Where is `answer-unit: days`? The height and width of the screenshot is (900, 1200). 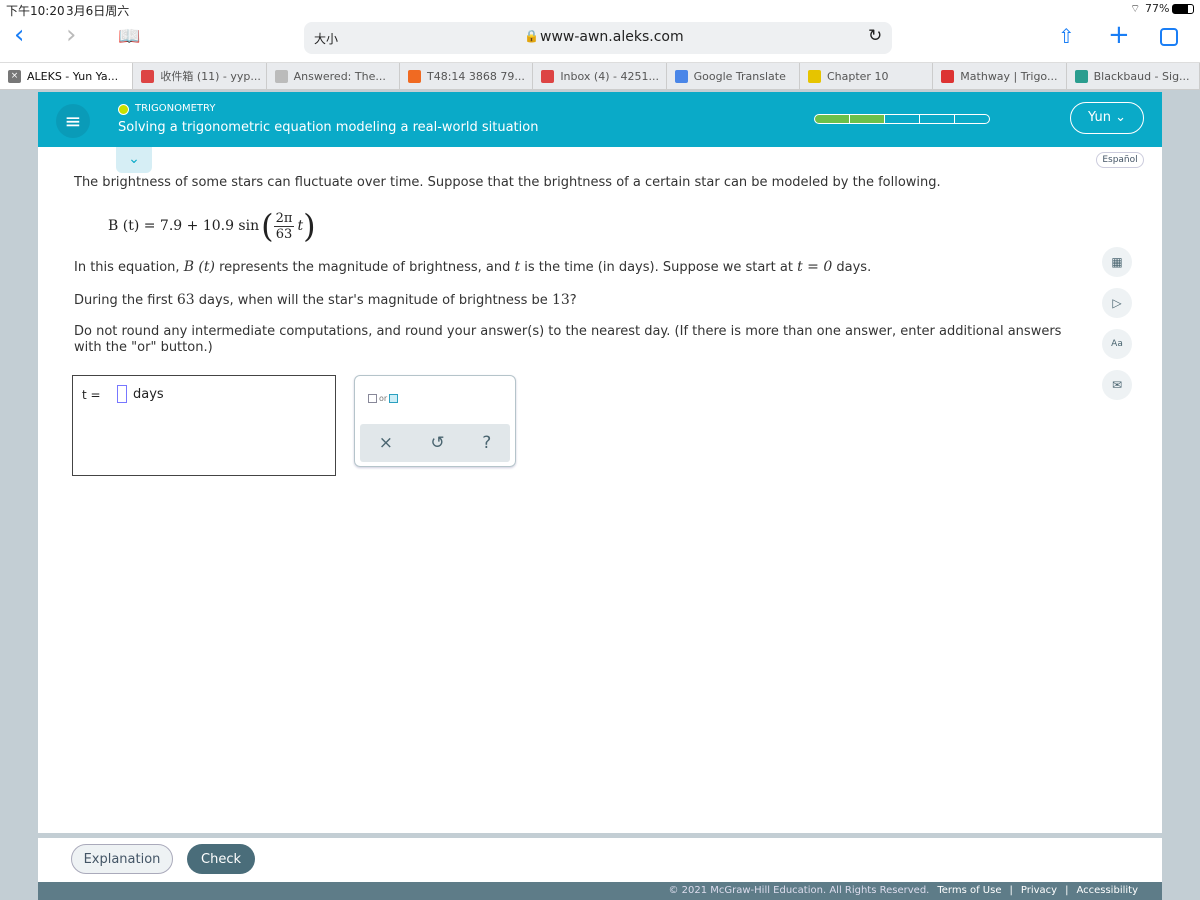 answer-unit: days is located at coordinates (148, 394).